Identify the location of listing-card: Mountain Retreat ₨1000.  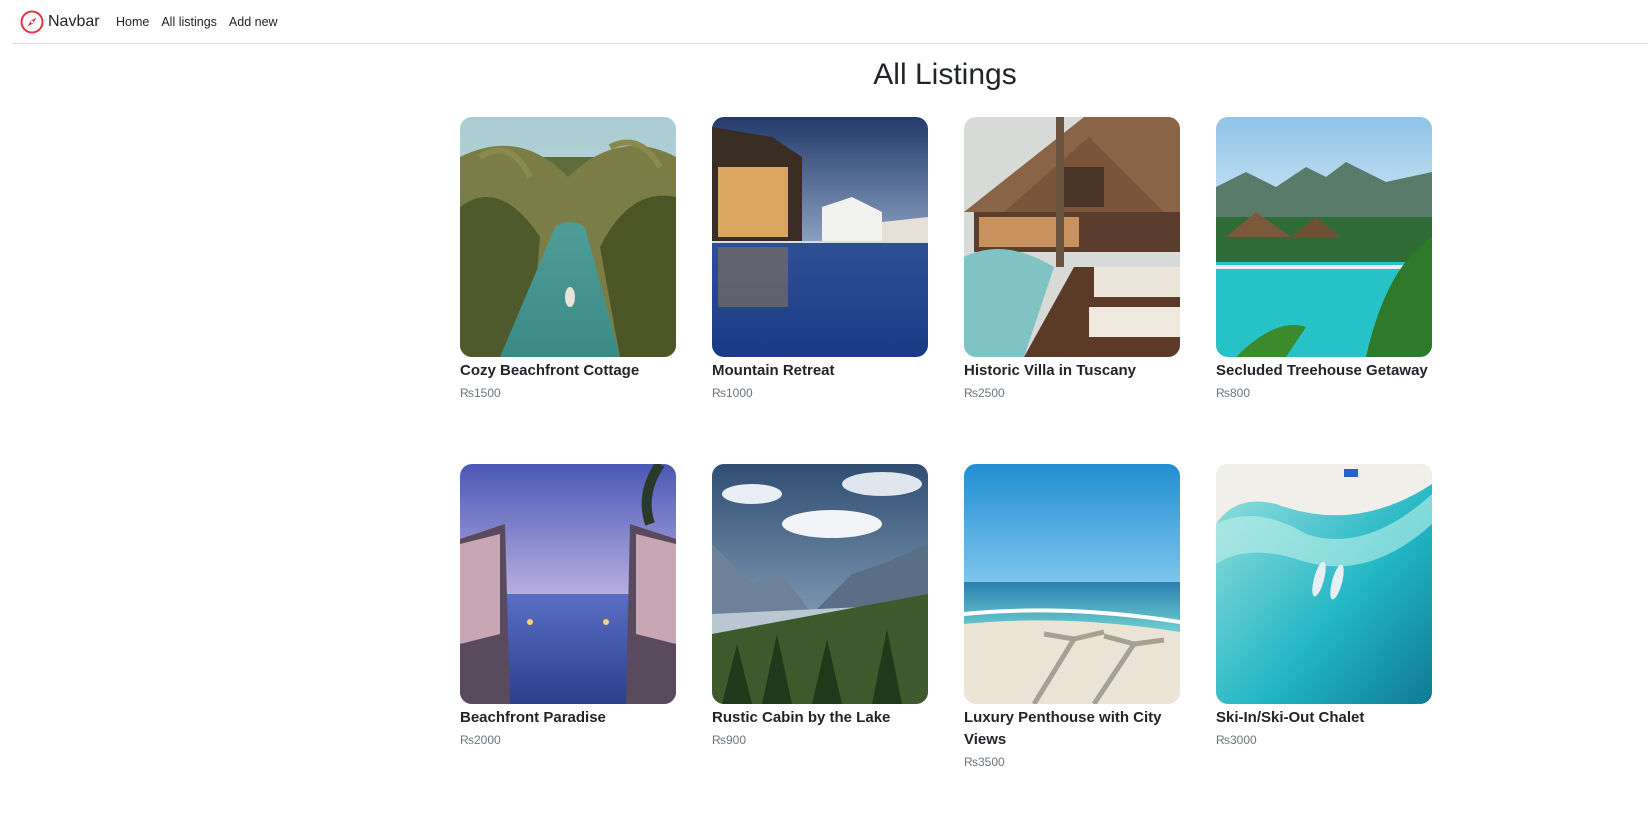
(820, 258).